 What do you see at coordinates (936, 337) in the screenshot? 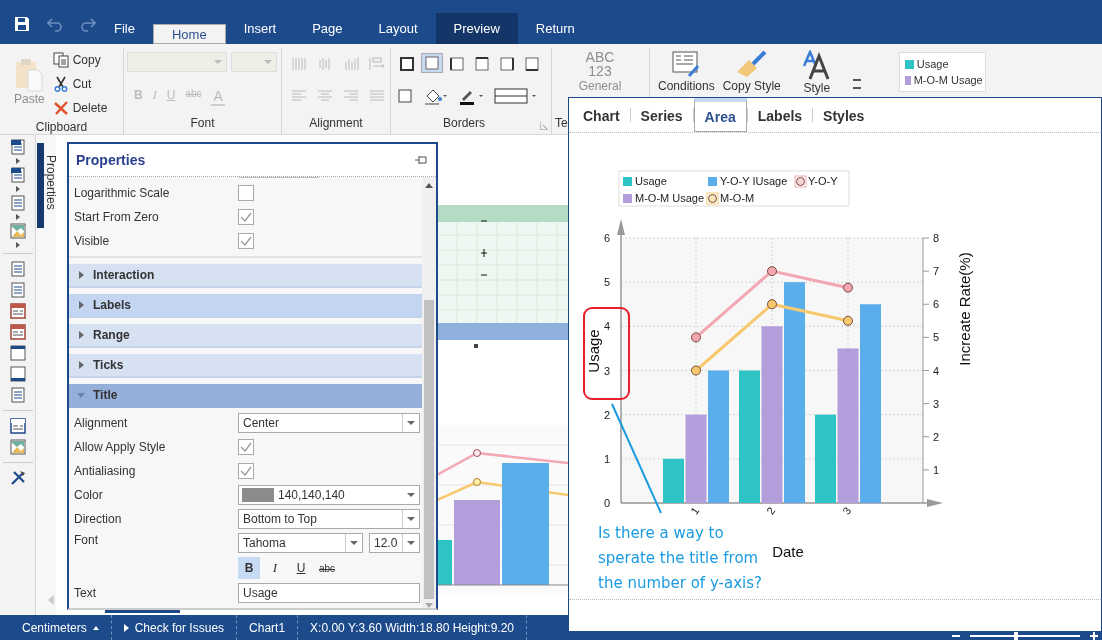
I see `axis-tick-label: 5` at bounding box center [936, 337].